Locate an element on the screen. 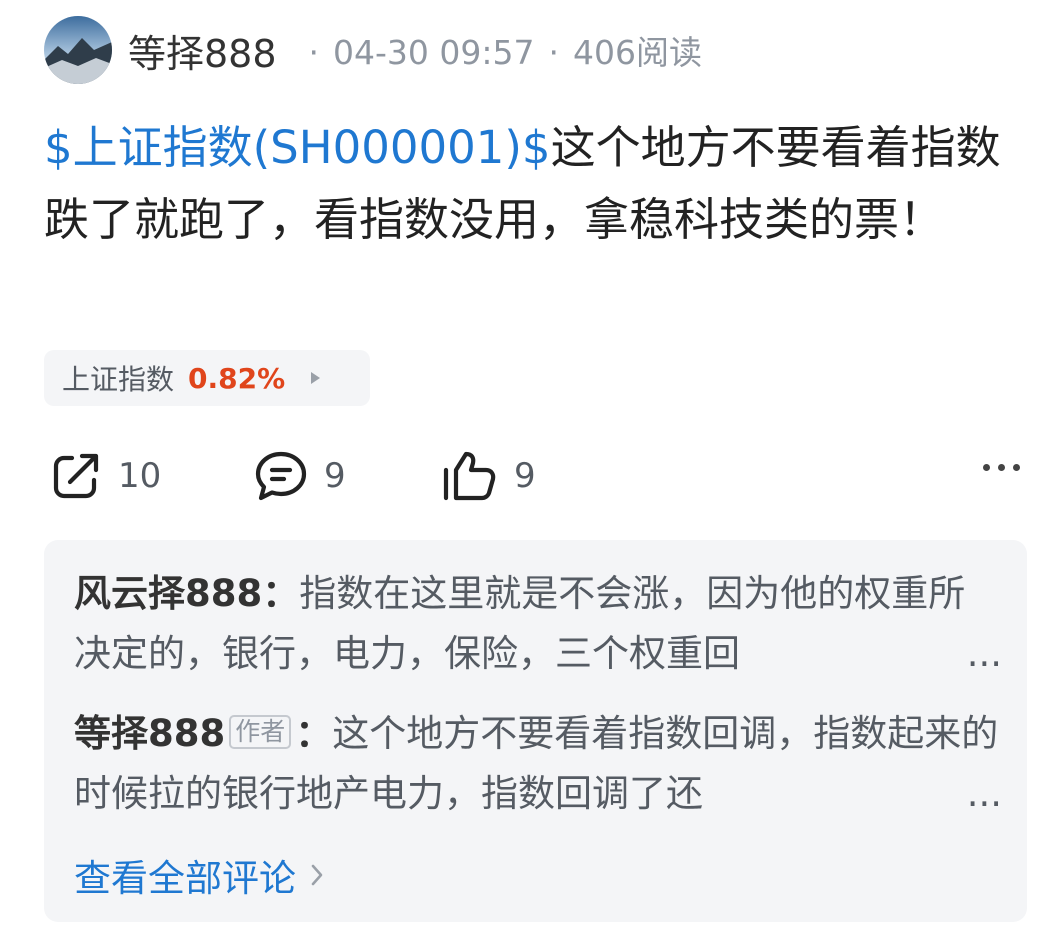 The width and height of the screenshot is (1050, 929). stock-chip-change: 0.82% is located at coordinates (237, 378).